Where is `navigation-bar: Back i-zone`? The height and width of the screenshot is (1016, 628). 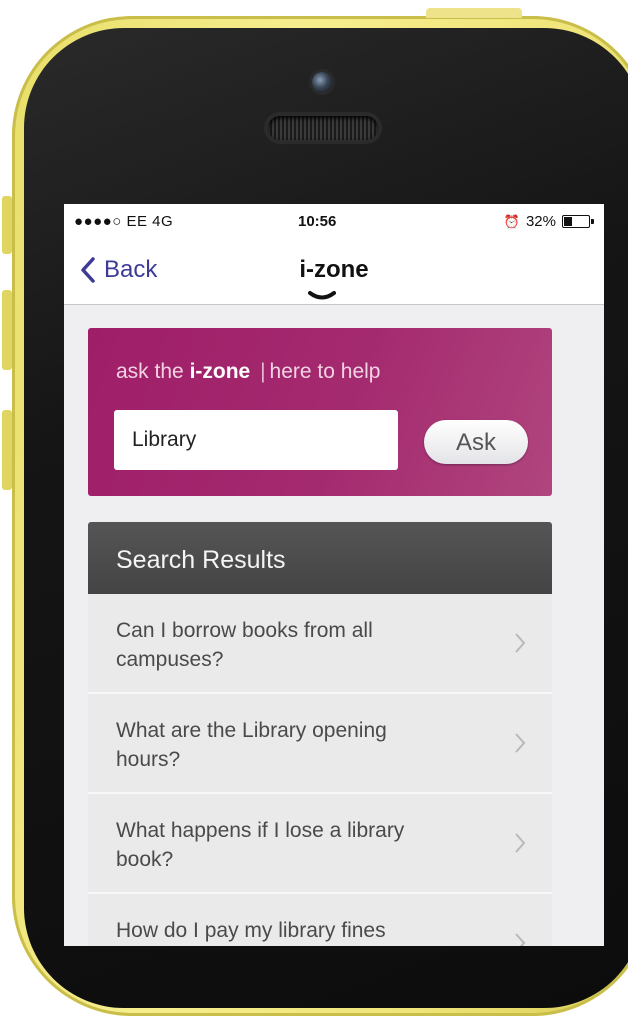
navigation-bar: Back i-zone is located at coordinates (334, 269).